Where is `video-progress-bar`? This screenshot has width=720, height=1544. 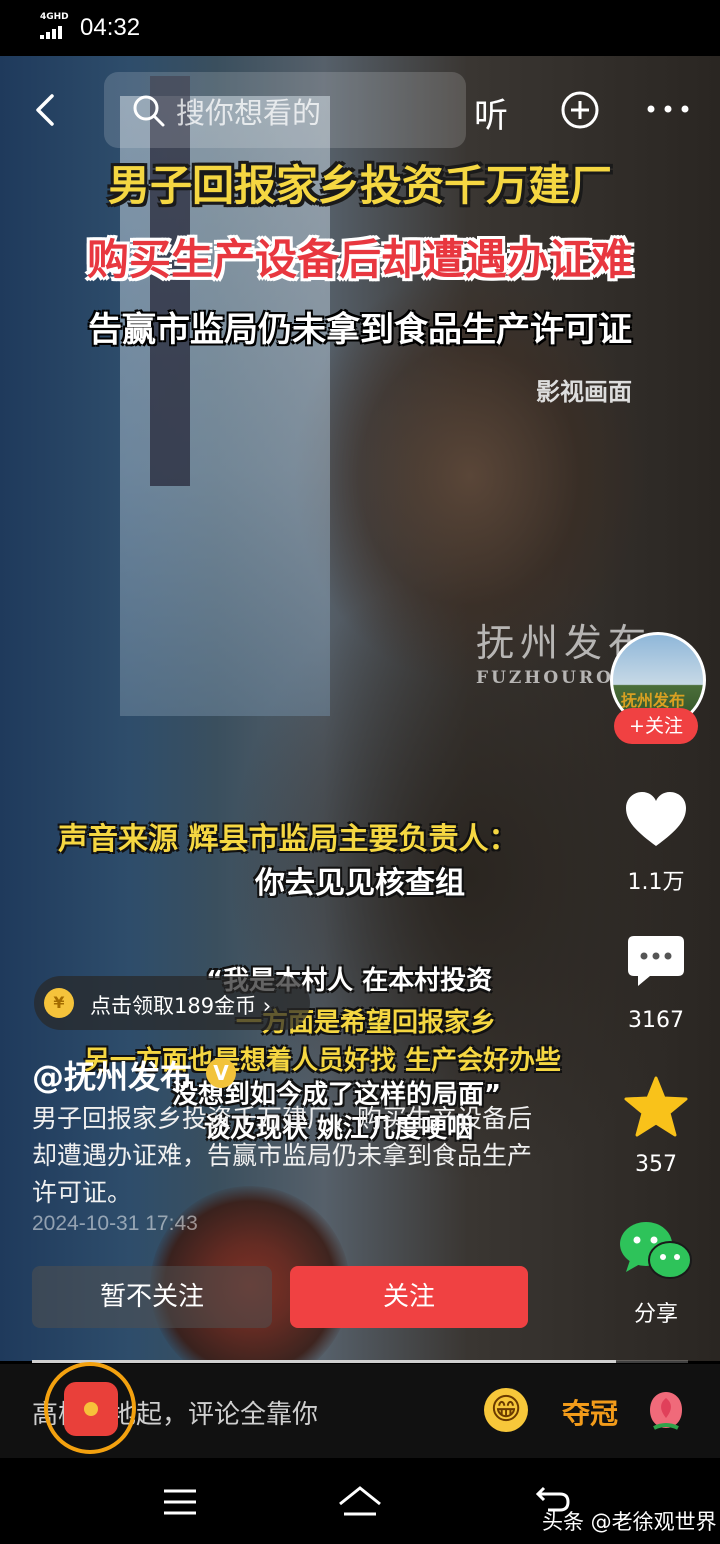
video-progress-bar is located at coordinates (360, 1361).